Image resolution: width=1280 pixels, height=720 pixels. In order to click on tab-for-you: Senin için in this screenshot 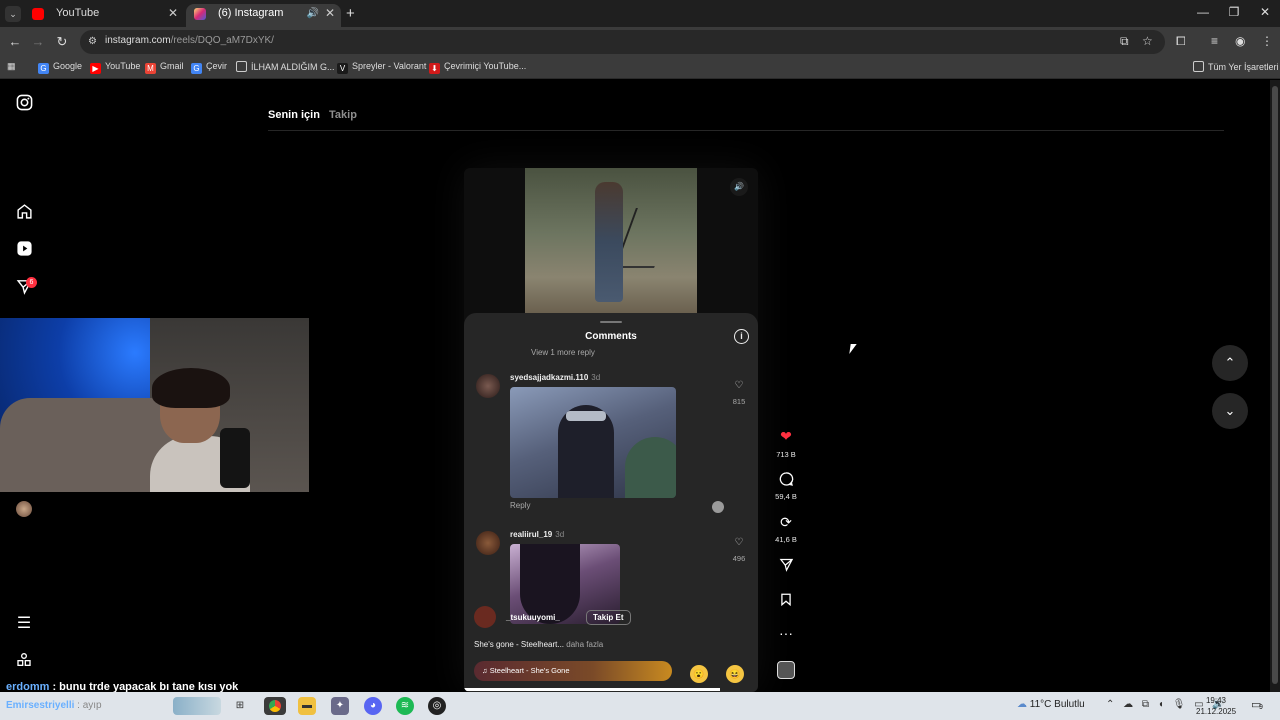, I will do `click(294, 115)`.